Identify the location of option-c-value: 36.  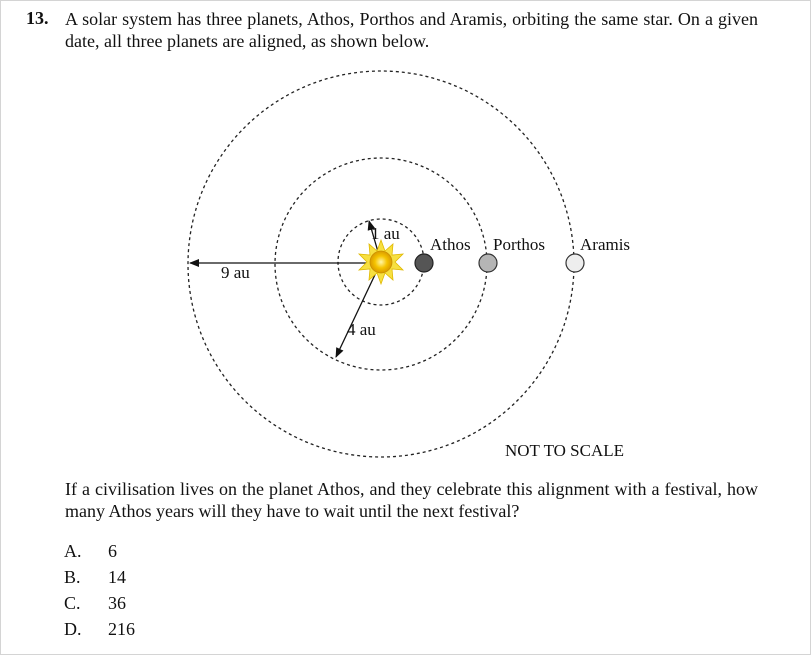
(117, 603).